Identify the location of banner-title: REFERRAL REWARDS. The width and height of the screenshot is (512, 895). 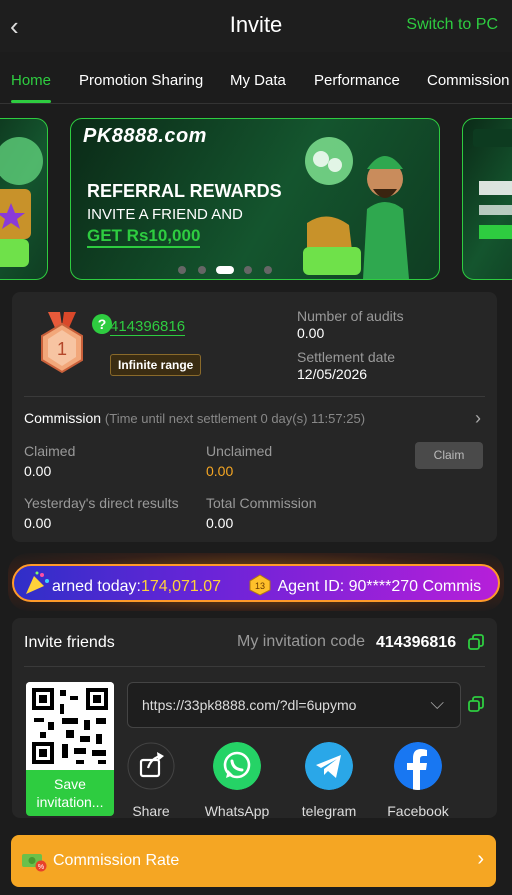
(184, 191).